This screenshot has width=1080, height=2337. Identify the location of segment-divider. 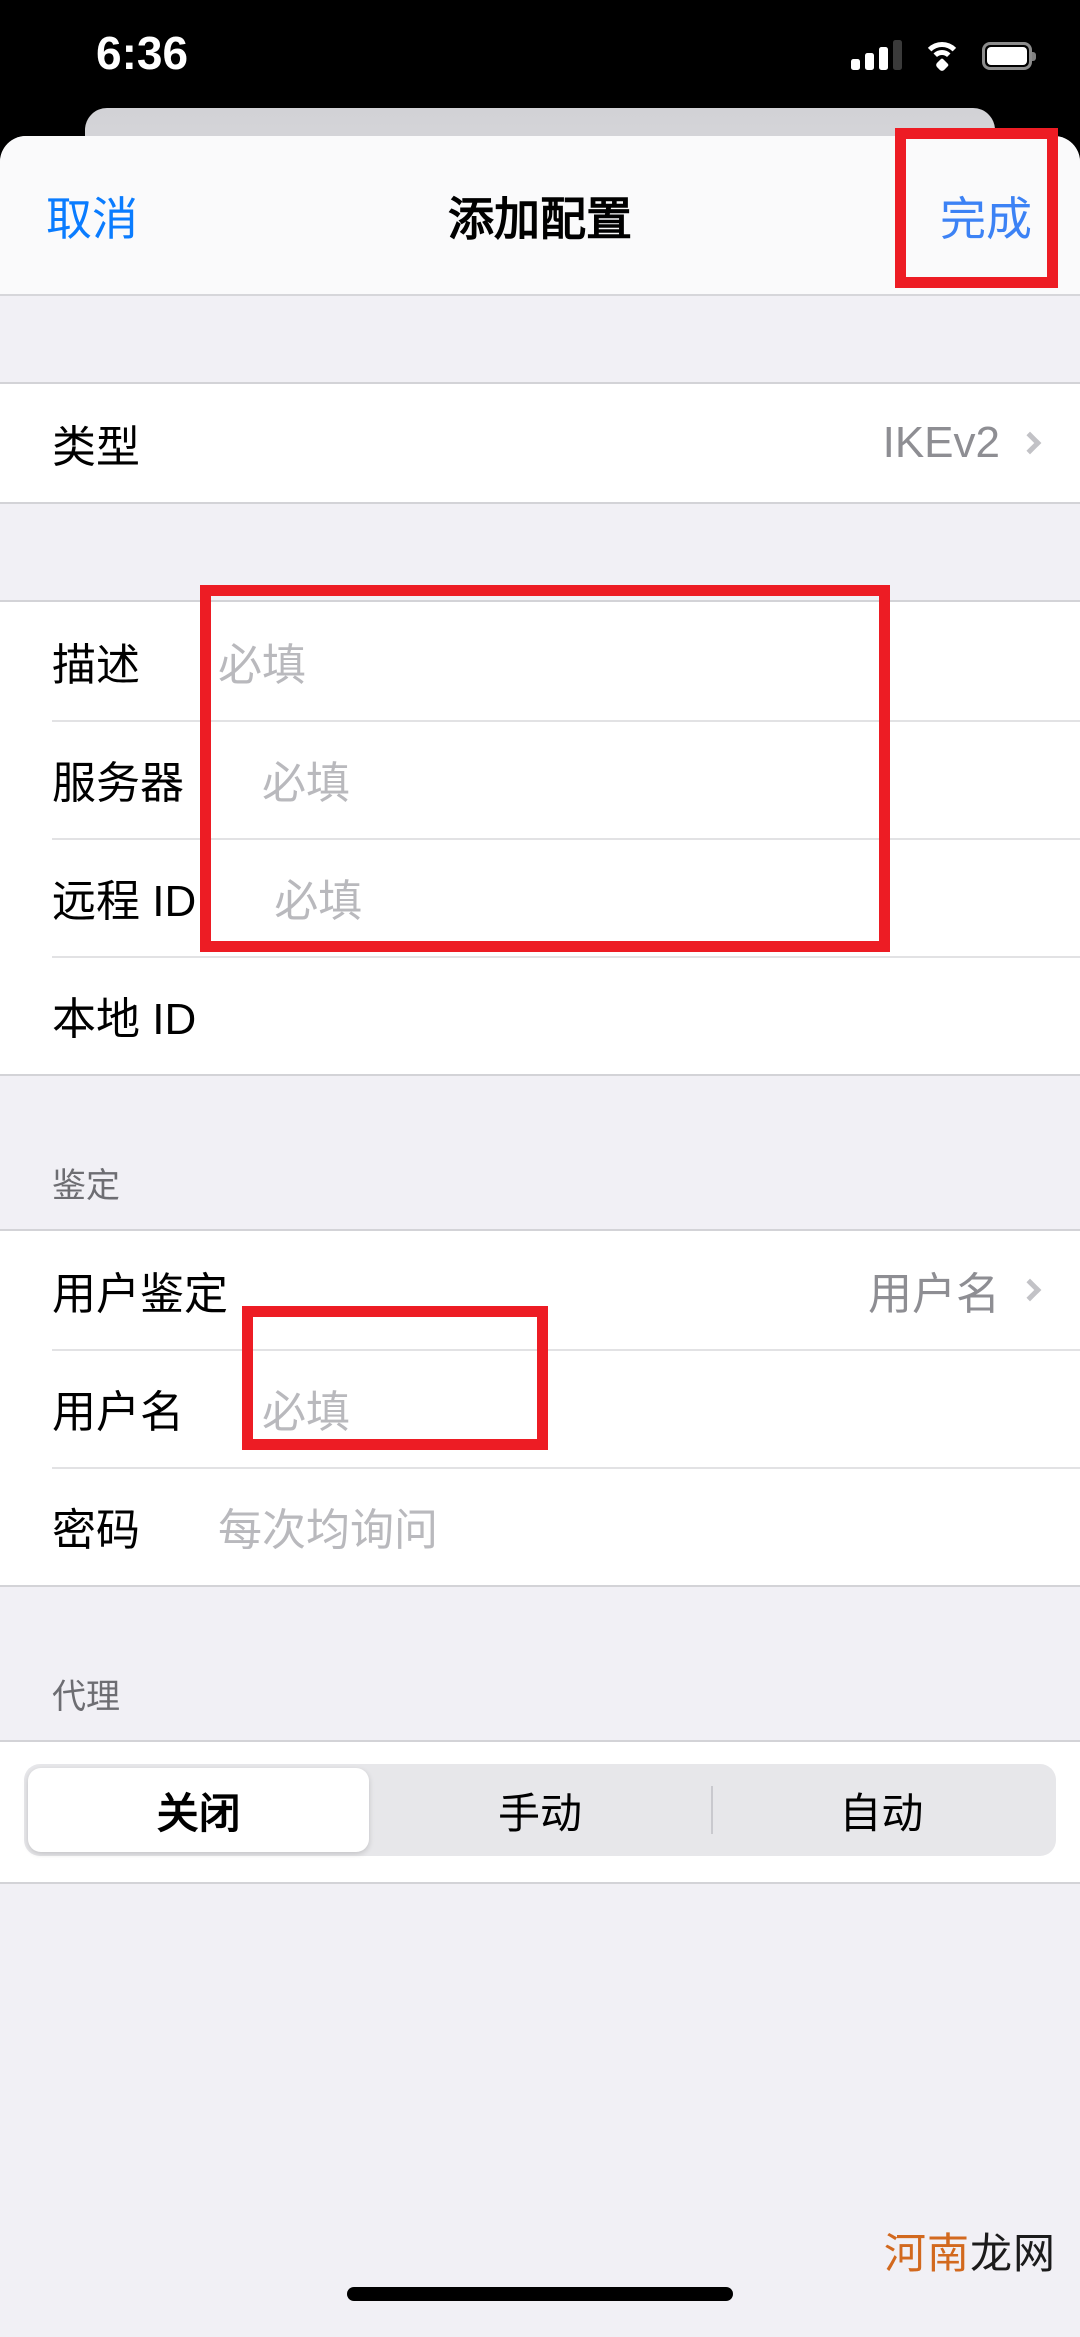
(712, 1810).